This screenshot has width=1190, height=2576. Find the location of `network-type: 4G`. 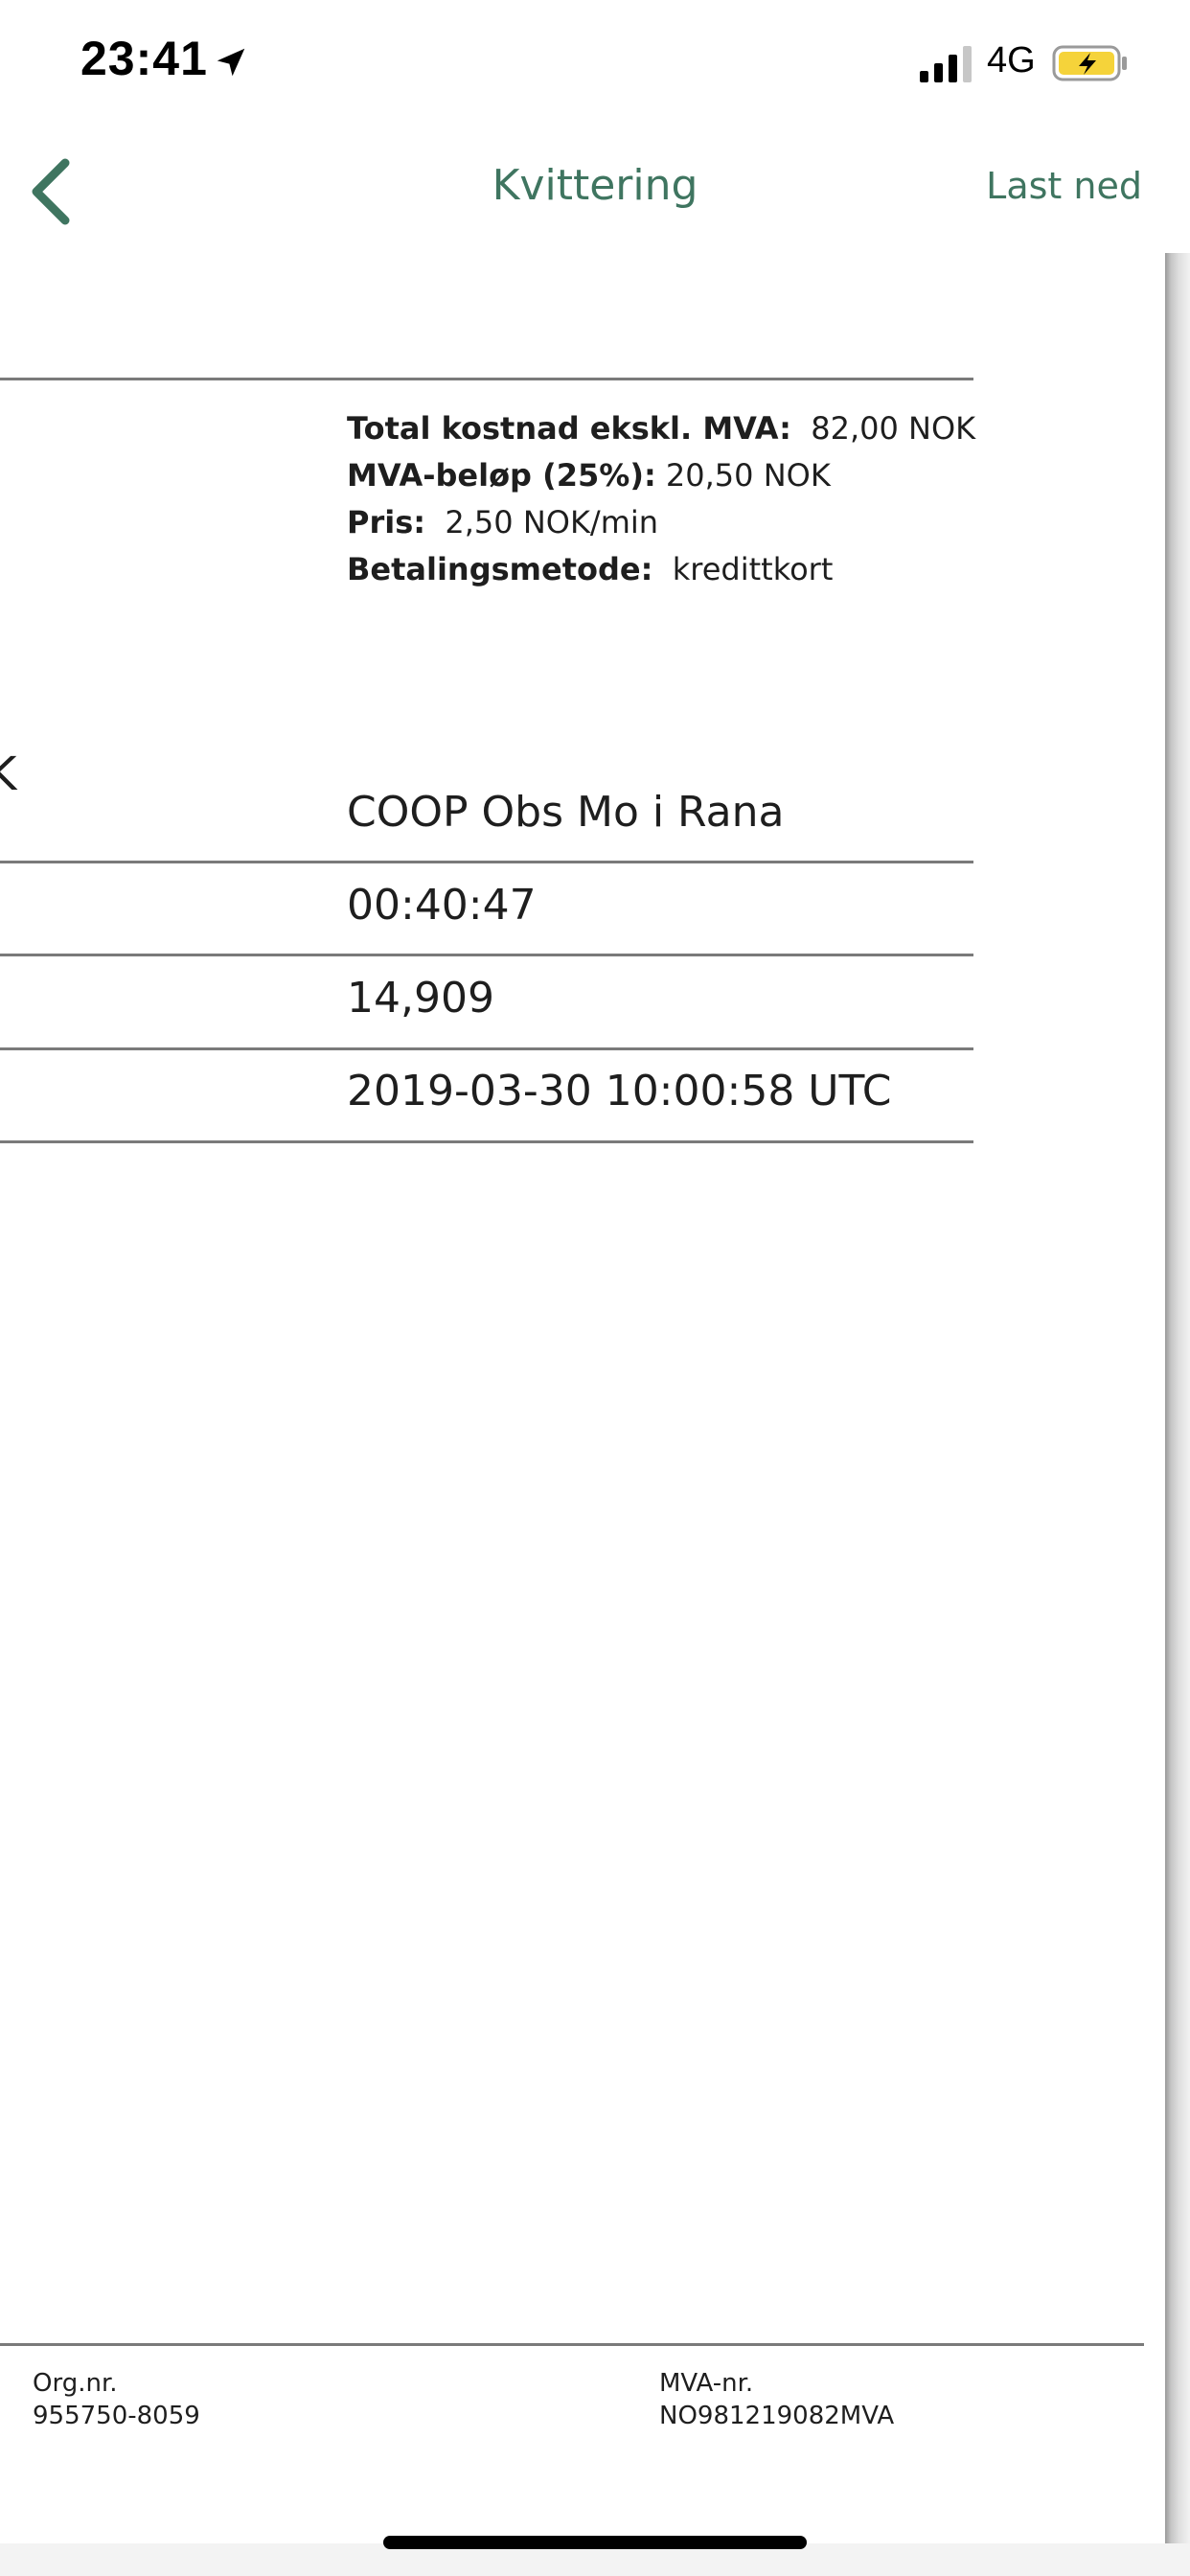

network-type: 4G is located at coordinates (1012, 60).